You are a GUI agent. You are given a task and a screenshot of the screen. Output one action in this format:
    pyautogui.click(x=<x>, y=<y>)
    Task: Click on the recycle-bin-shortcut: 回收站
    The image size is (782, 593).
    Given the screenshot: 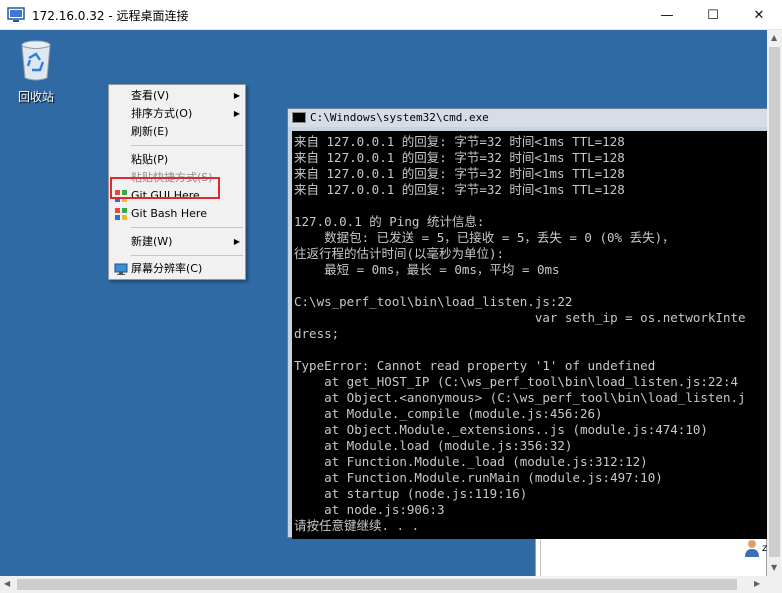 What is the action you would take?
    pyautogui.click(x=36, y=71)
    